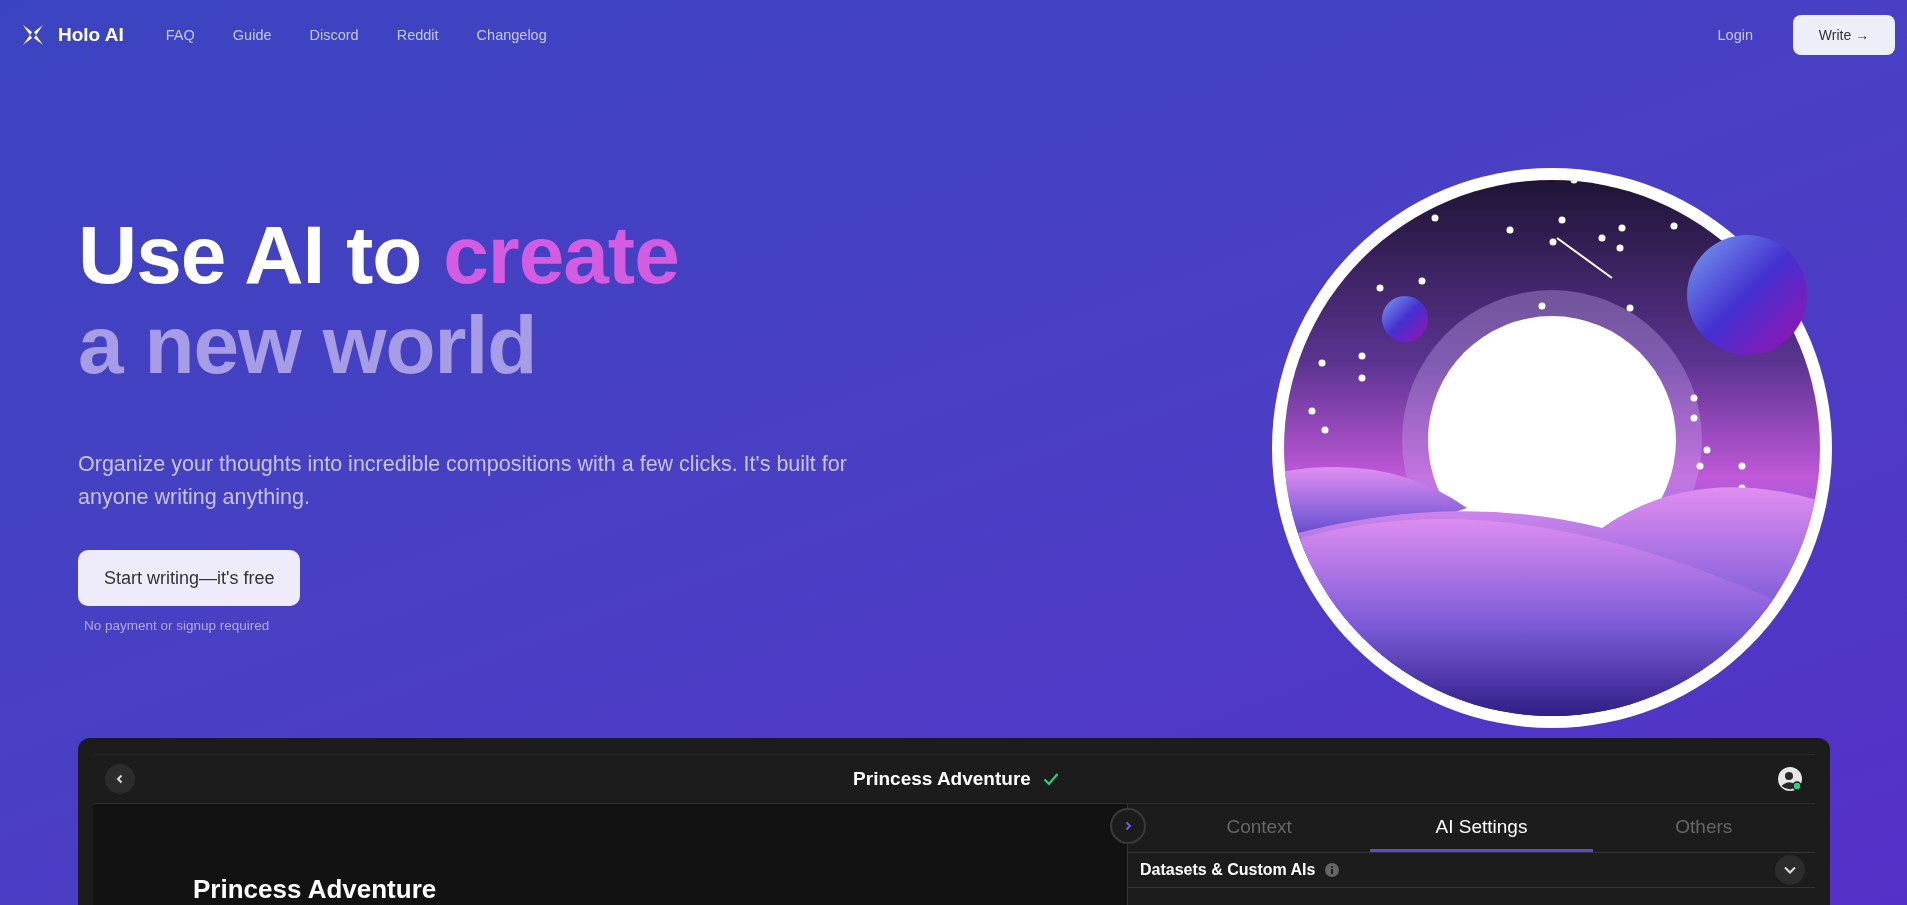 This screenshot has width=1907, height=905. I want to click on tab: AI Settings, so click(1481, 828).